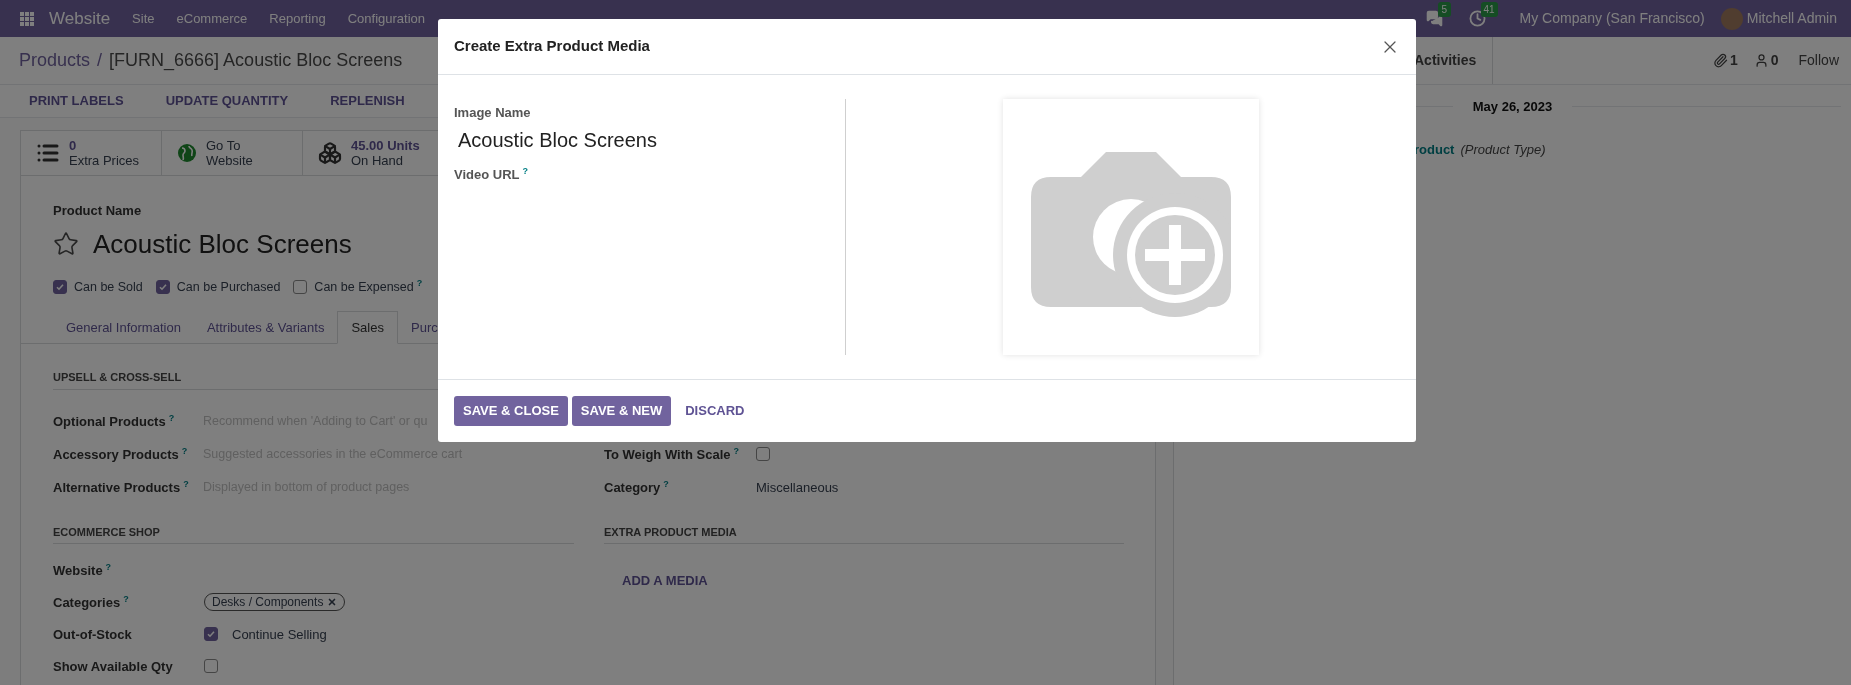 The image size is (1851, 685). I want to click on field-label: Website $^{?}$, so click(83, 570).